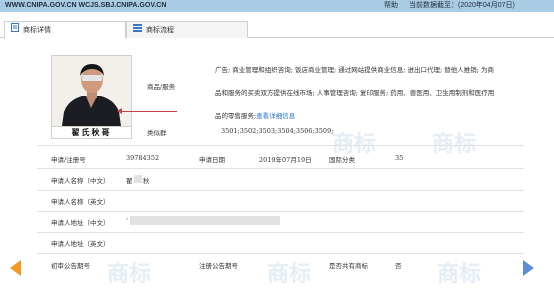 The image size is (554, 292). What do you see at coordinates (68, 160) in the screenshot?
I see `reg-no-label: 申请/注册号` at bounding box center [68, 160].